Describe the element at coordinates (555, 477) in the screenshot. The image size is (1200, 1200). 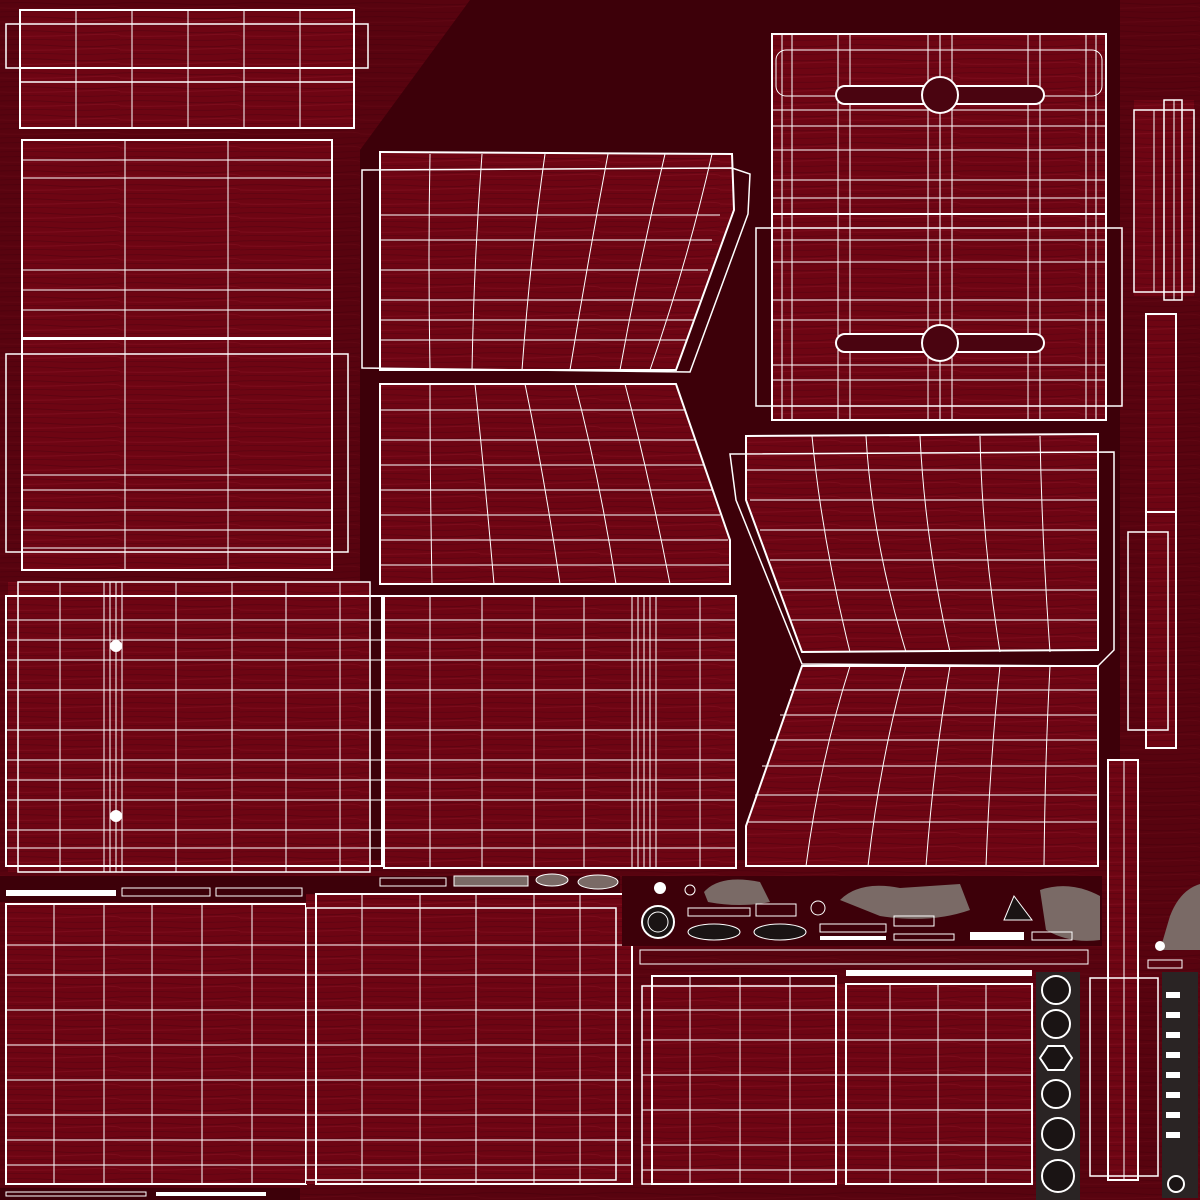
I see `uv-island-center-lower-panel` at that location.